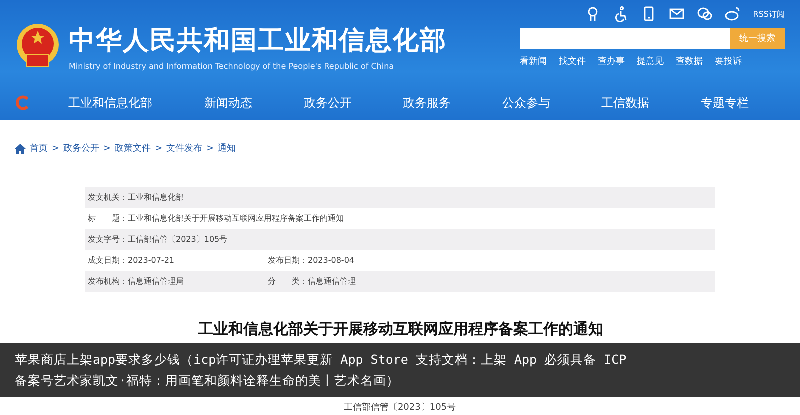 This screenshot has height=415, width=800. I want to click on nav-item: 政务服务, so click(452, 103).